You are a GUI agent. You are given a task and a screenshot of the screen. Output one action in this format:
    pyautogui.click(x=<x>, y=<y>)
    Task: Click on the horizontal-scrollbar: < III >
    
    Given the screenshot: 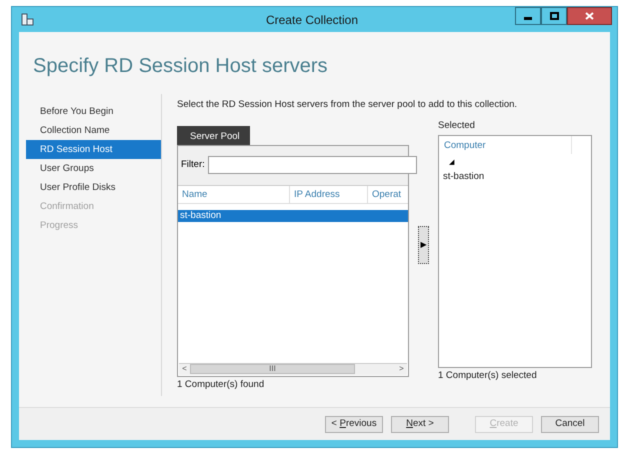 What is the action you would take?
    pyautogui.click(x=293, y=368)
    